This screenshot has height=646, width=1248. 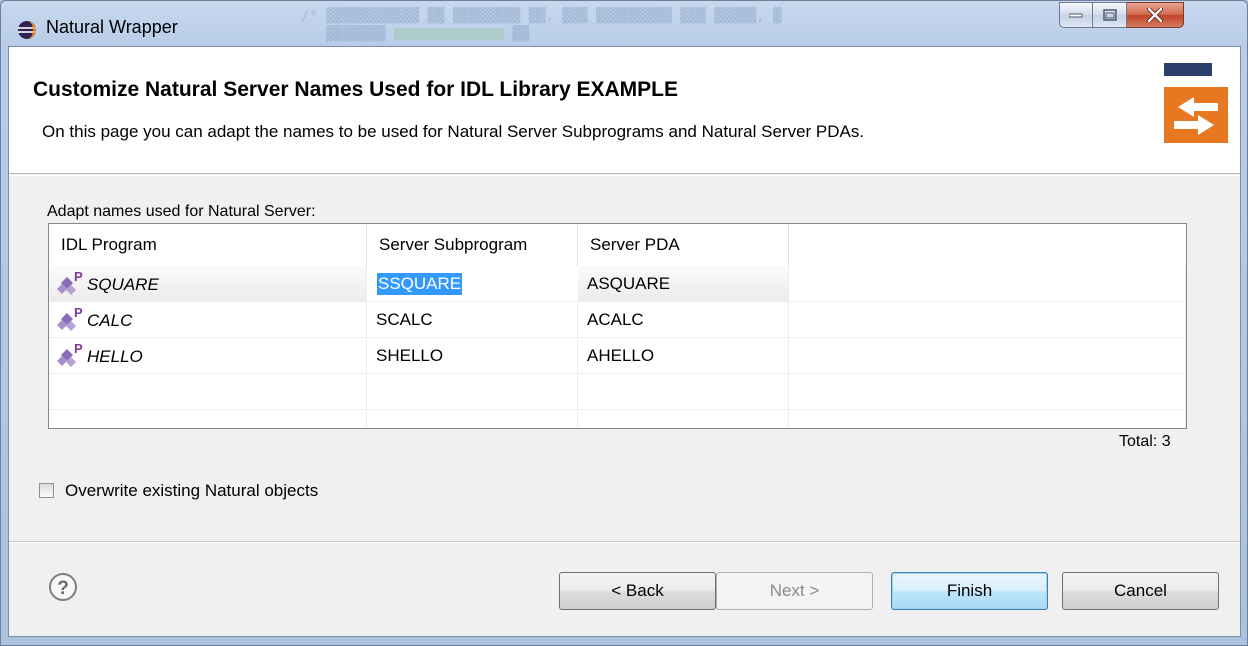 I want to click on total-count: Total: 3, so click(x=1145, y=441).